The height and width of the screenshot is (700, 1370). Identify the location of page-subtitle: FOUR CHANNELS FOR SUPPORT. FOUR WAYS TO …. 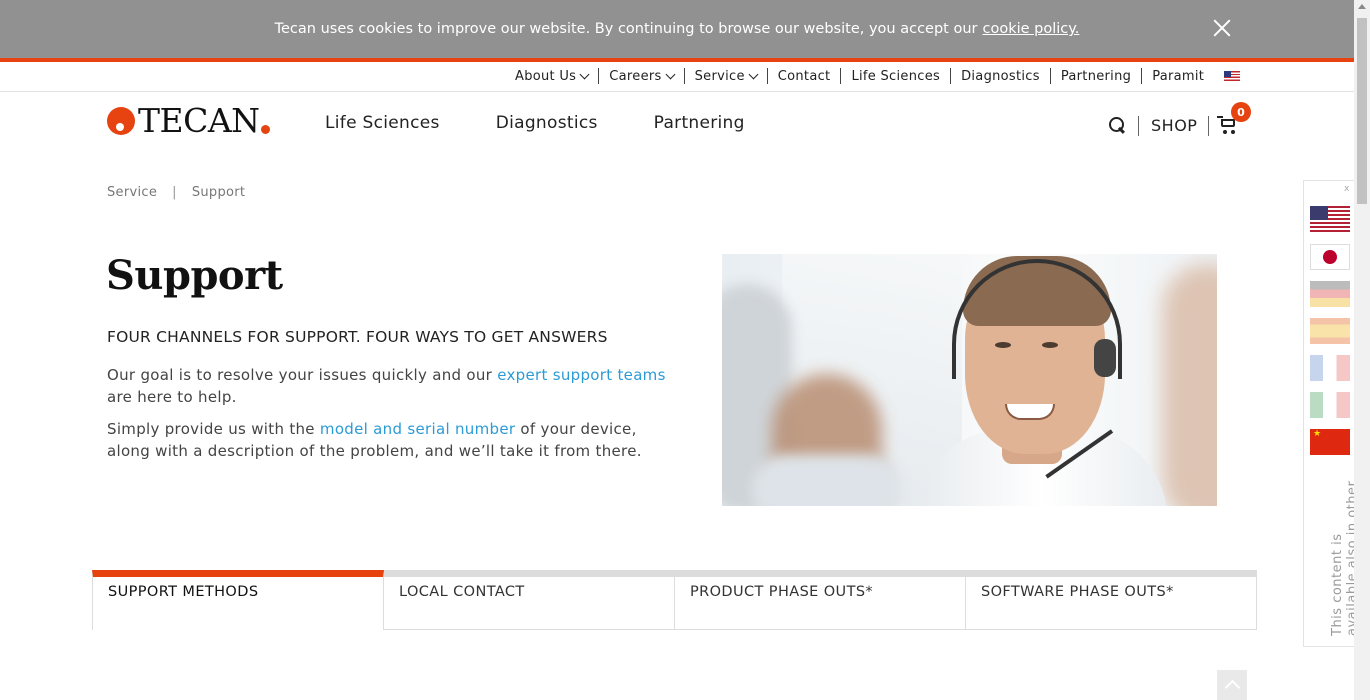
(357, 337).